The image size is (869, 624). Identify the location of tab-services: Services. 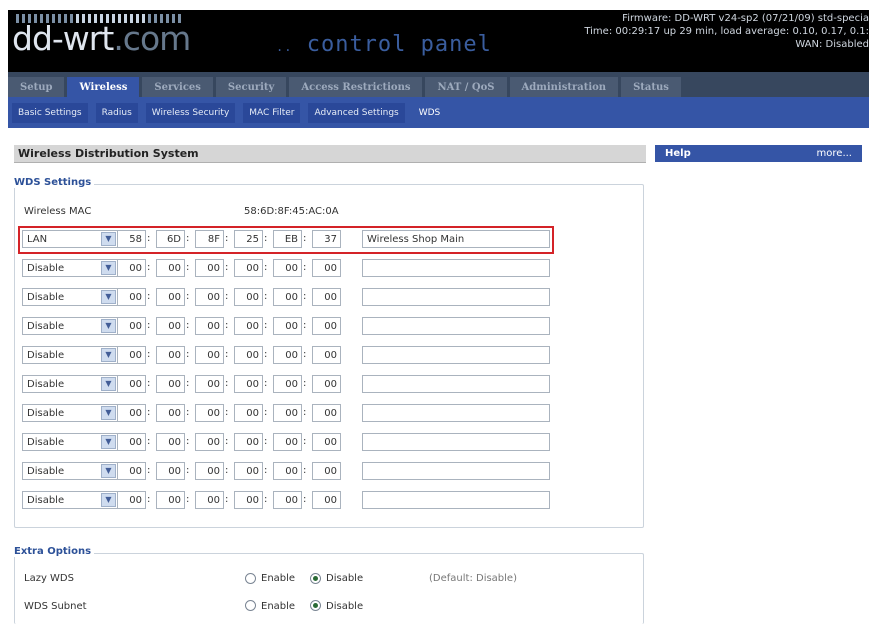
(177, 87).